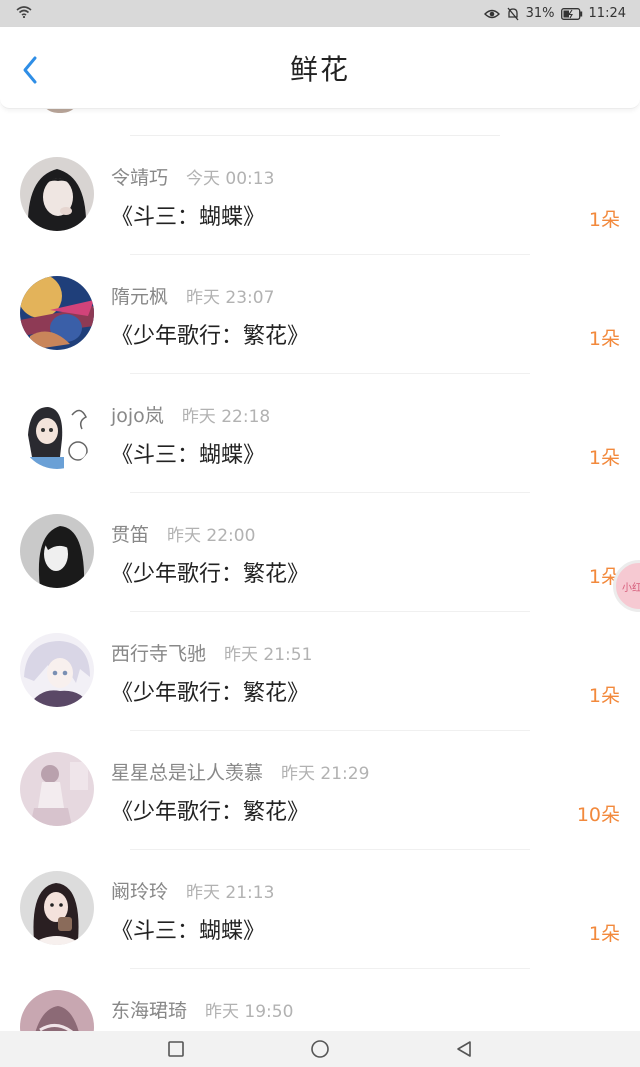 This screenshot has width=640, height=1067. I want to click on back-button, so click(33, 70).